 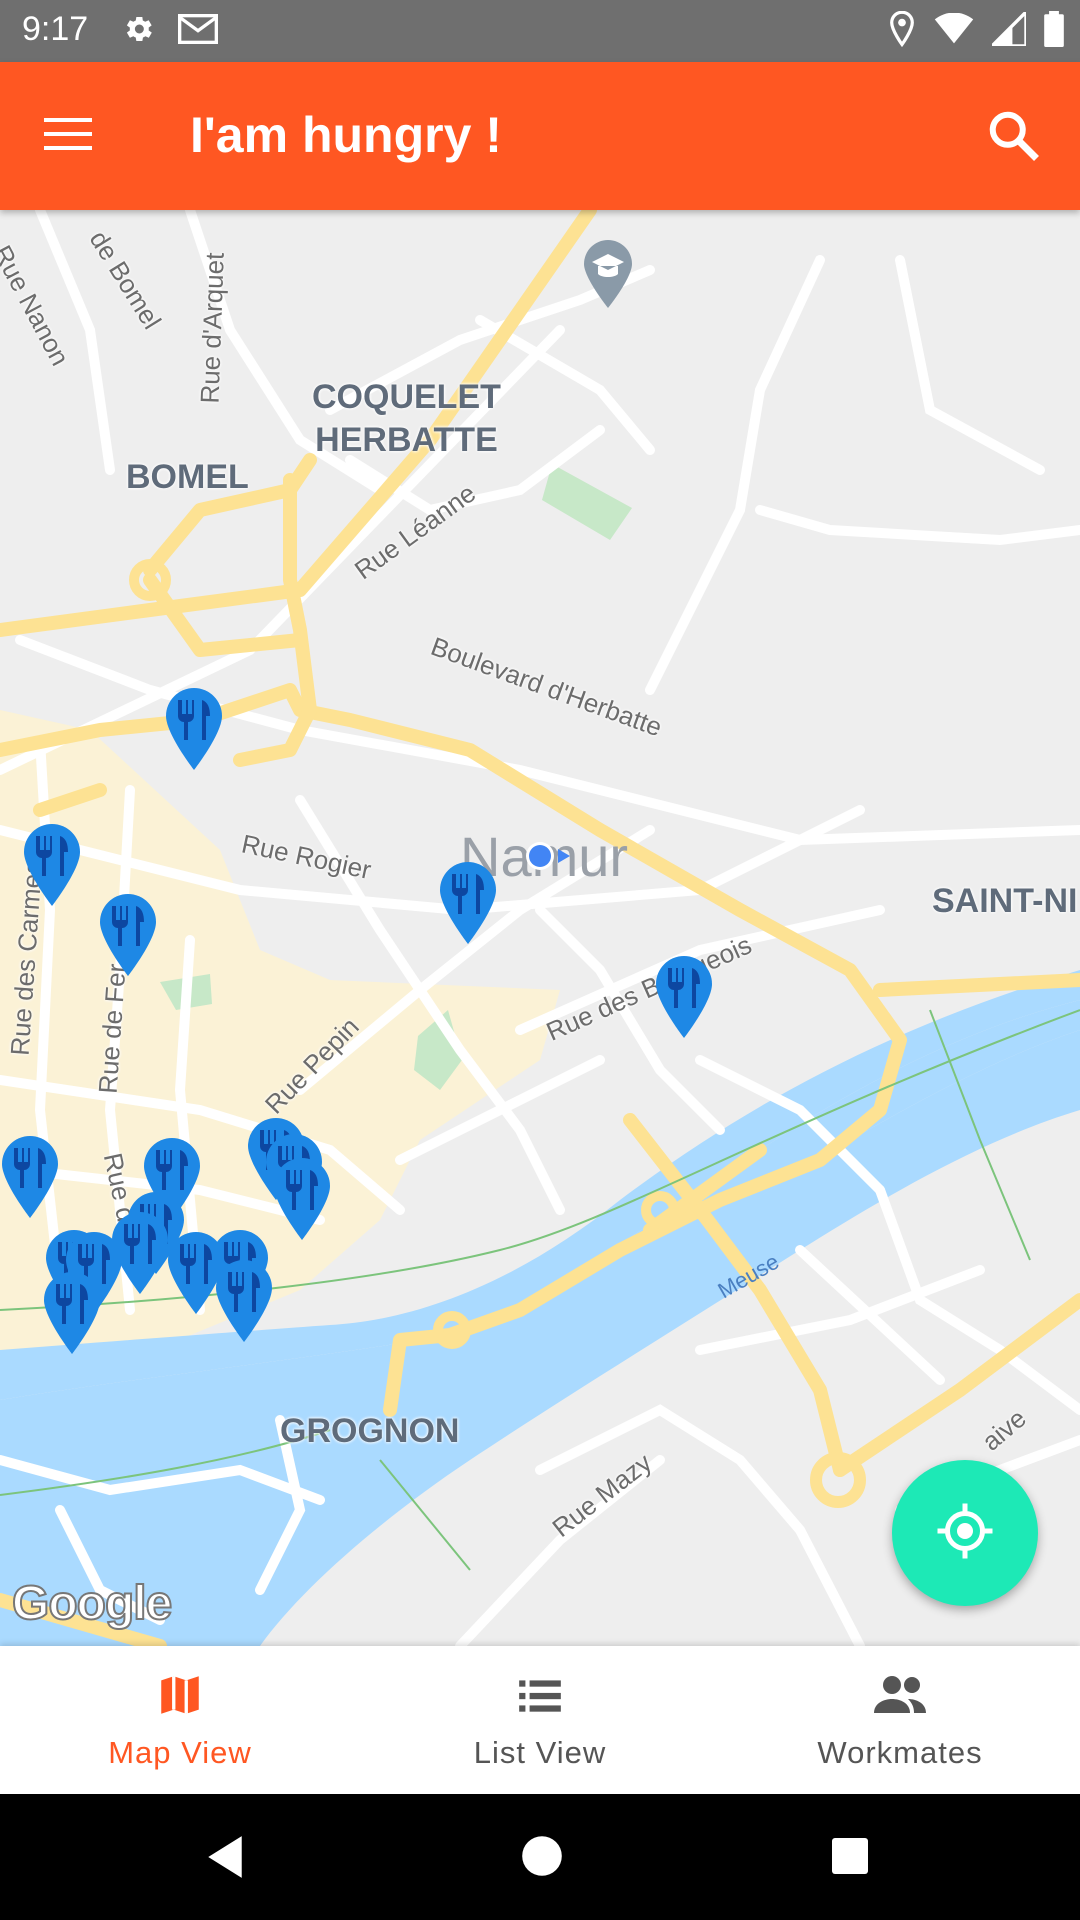 What do you see at coordinates (406, 418) in the screenshot?
I see `district-label: COQUELET HERBATTE` at bounding box center [406, 418].